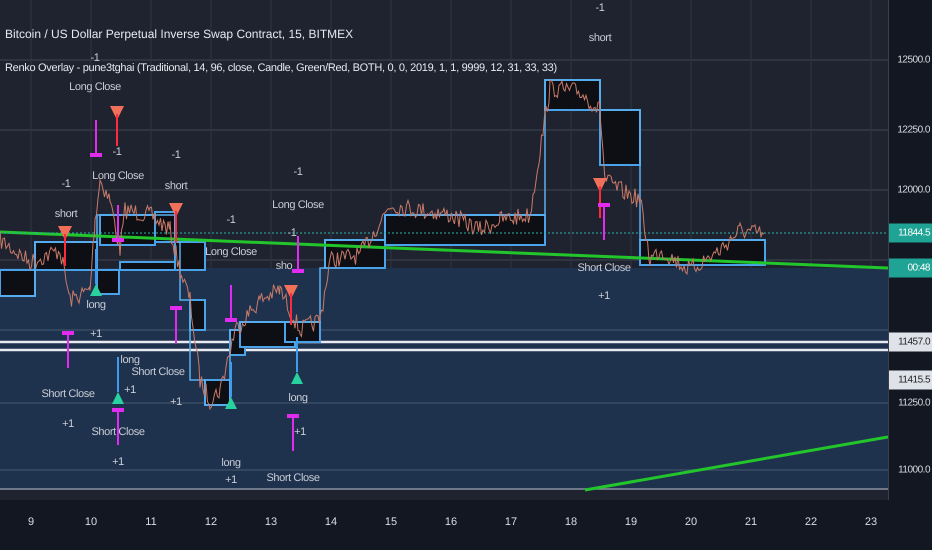  What do you see at coordinates (910, 380) in the screenshot?
I see `price-badge: 11415.5` at bounding box center [910, 380].